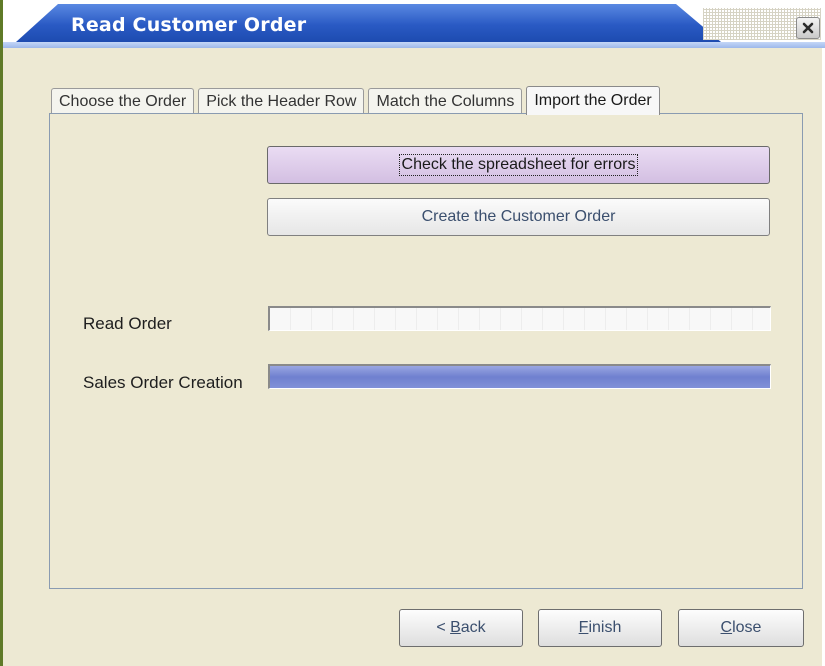  I want to click on tab-choose-order: Choose the Order, so click(123, 101).